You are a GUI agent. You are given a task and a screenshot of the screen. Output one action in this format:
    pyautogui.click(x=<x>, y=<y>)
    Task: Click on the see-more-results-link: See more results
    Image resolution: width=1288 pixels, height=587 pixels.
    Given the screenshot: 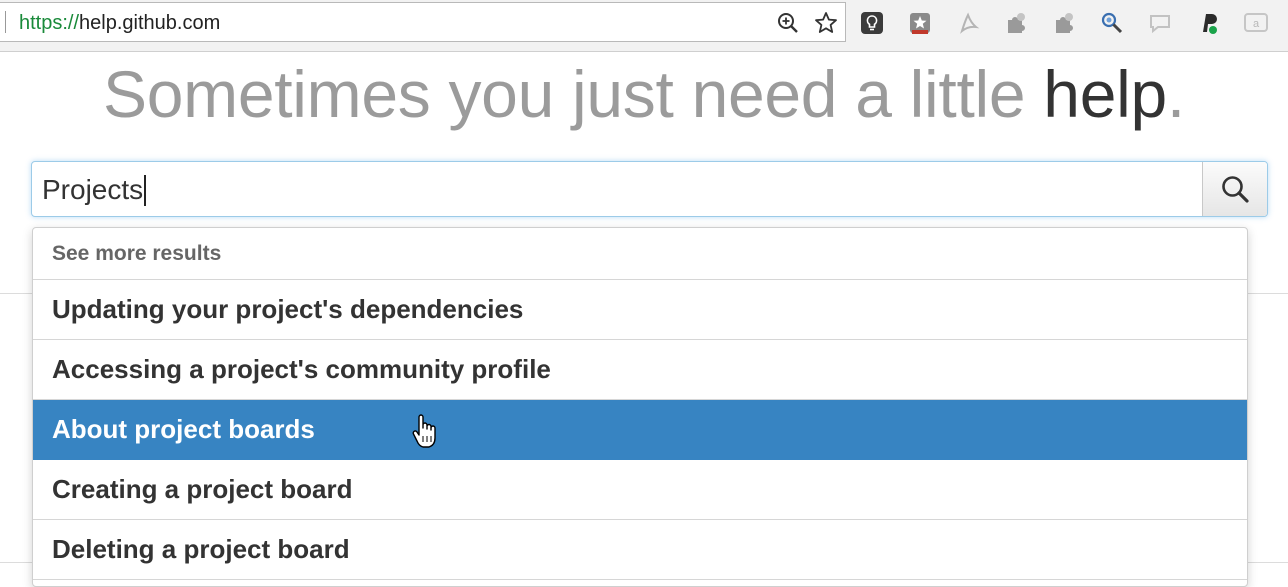 What is the action you would take?
    pyautogui.click(x=640, y=254)
    